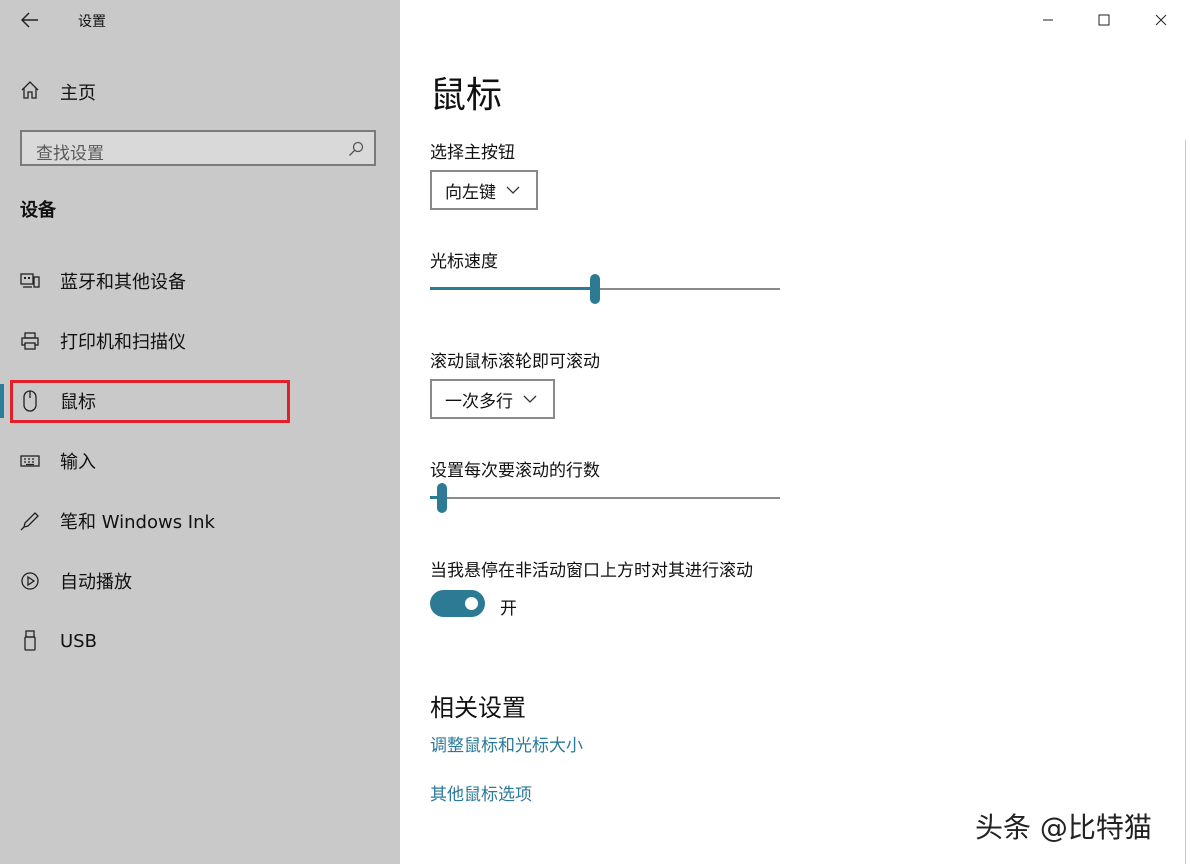 The width and height of the screenshot is (1190, 864). What do you see at coordinates (58, 461) in the screenshot?
I see `sidebar-item-typing: 输入` at bounding box center [58, 461].